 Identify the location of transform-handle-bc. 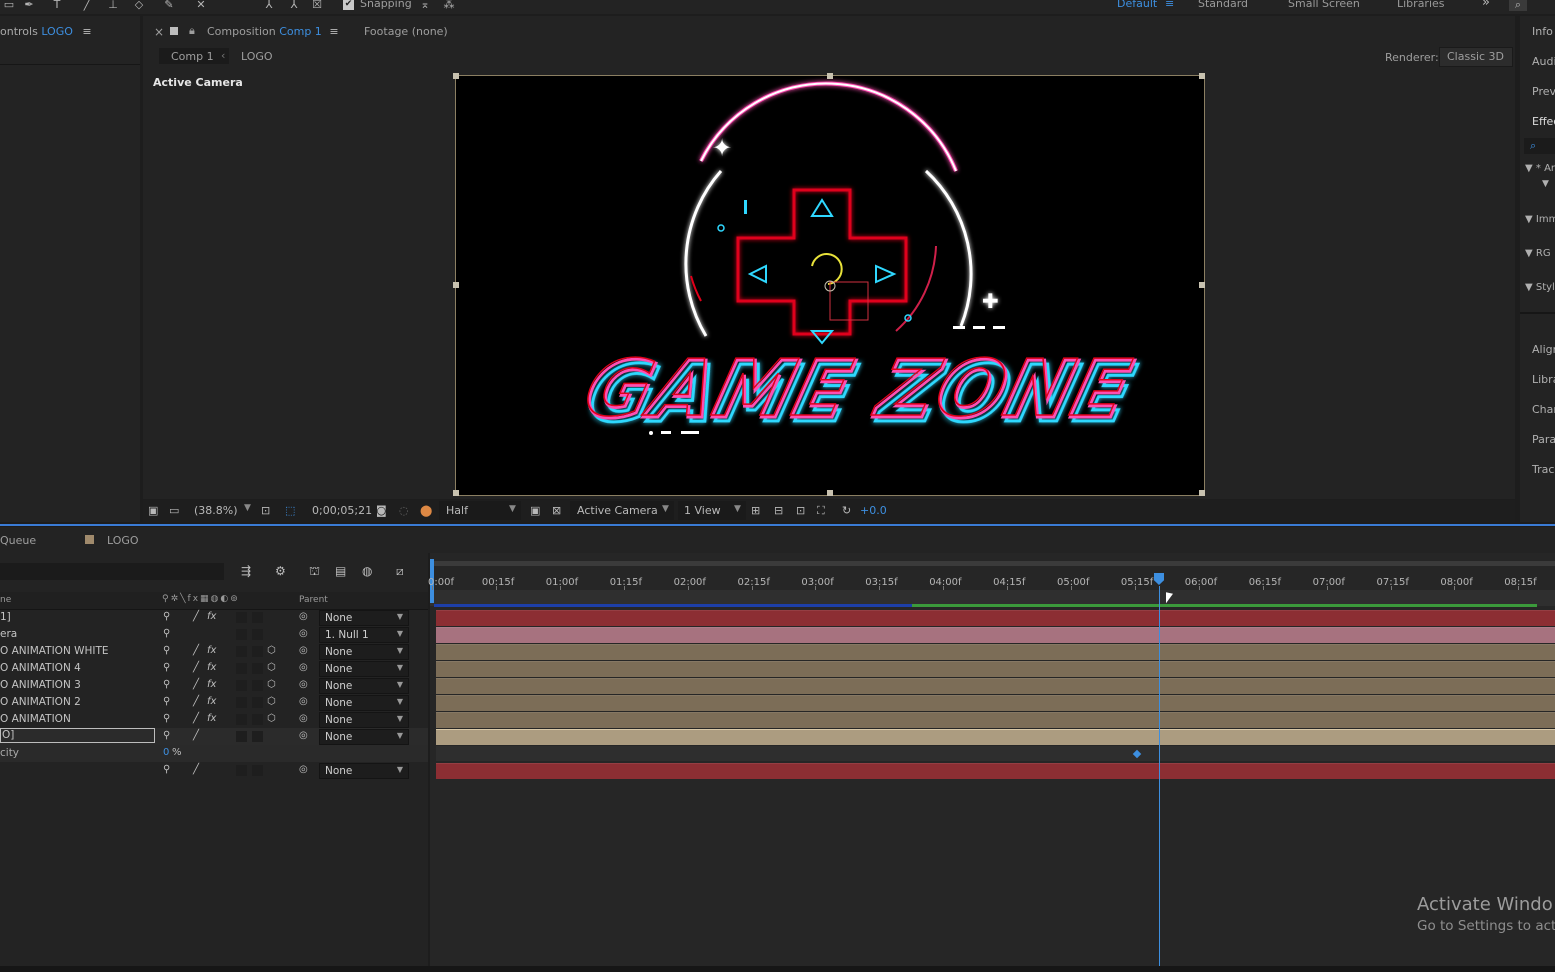
(830, 493).